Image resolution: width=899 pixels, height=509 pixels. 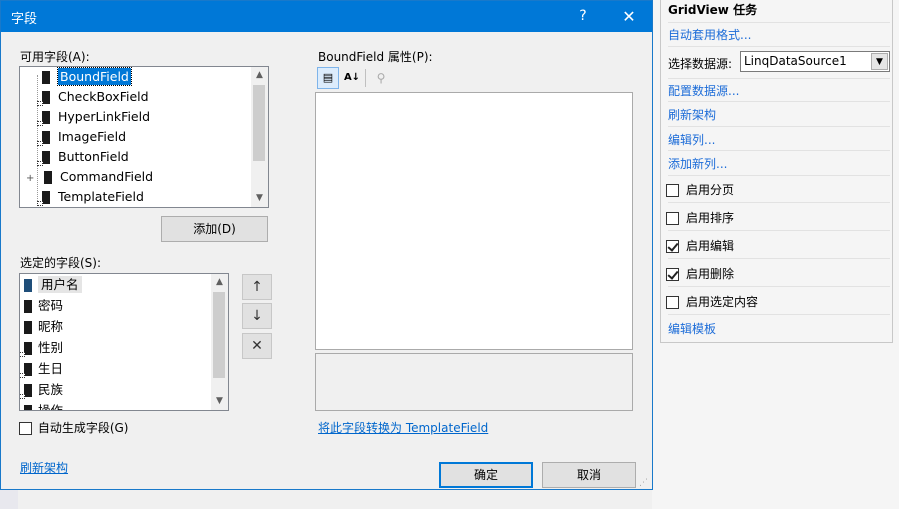 I want to click on datasource-select: LinqDataSource1 ▼, so click(x=815, y=61).